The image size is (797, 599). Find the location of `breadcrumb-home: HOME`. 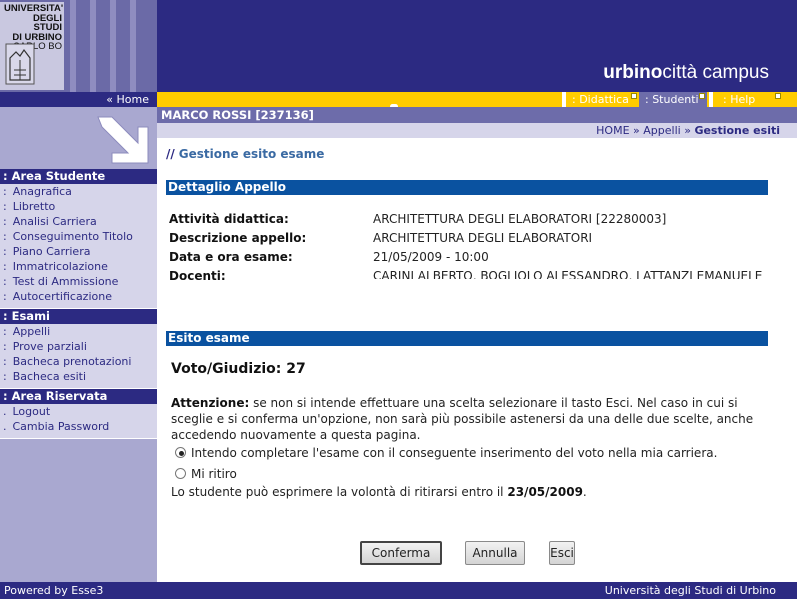

breadcrumb-home: HOME is located at coordinates (612, 130).